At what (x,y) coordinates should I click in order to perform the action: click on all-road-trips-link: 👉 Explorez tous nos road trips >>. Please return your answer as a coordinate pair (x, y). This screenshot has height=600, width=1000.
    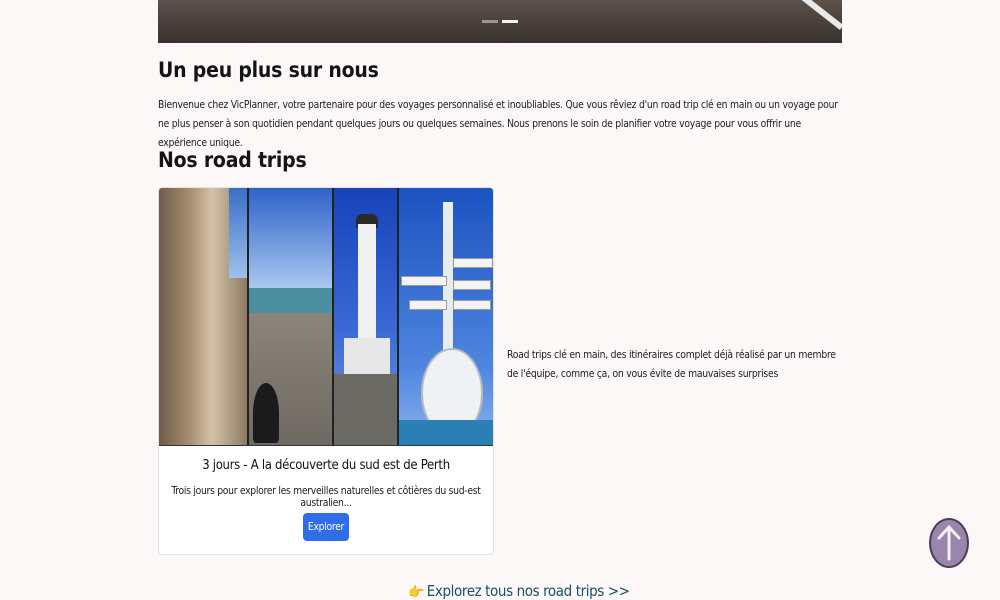
    Looking at the image, I should click on (519, 591).